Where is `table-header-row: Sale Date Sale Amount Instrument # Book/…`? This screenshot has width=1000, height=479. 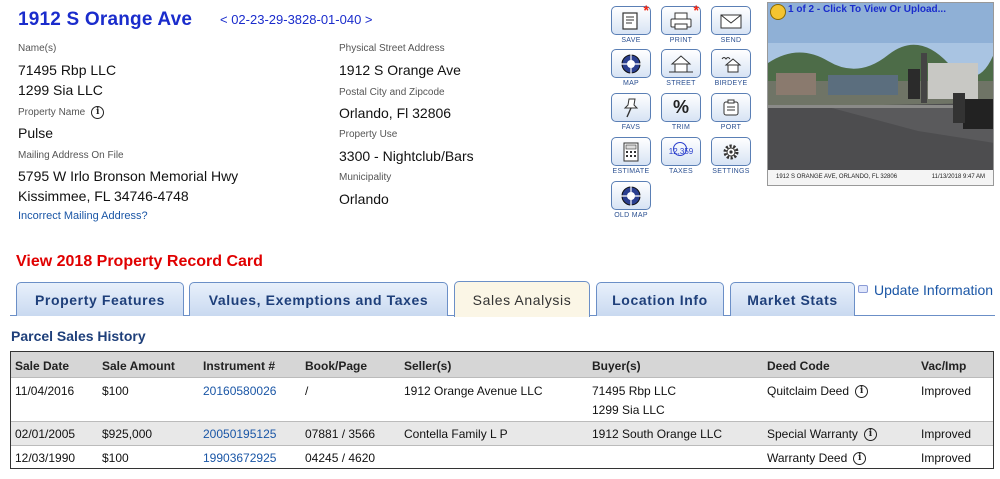
table-header-row: Sale Date Sale Amount Instrument # Book/… is located at coordinates (502, 364).